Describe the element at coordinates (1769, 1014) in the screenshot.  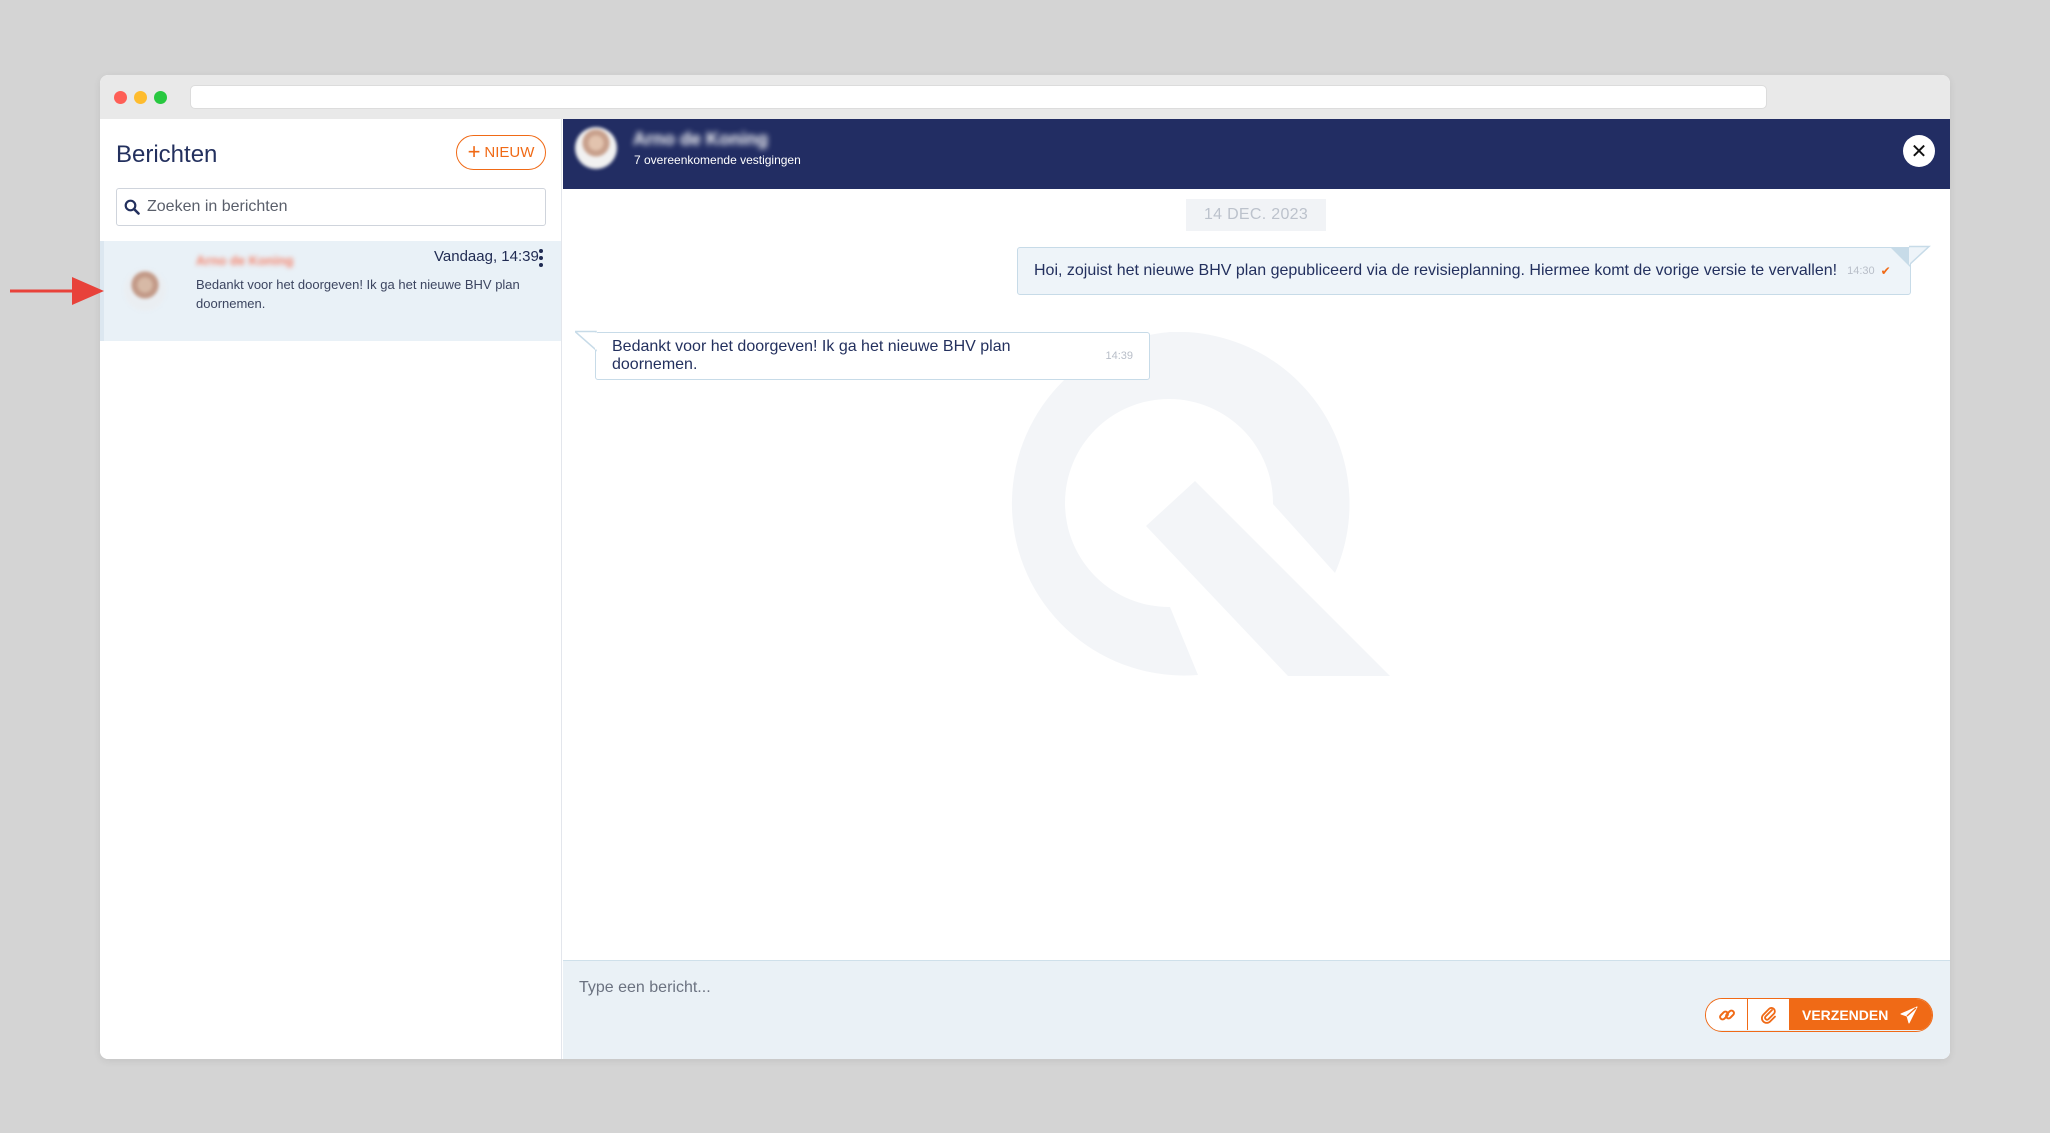
I see `paperclip-icon` at that location.